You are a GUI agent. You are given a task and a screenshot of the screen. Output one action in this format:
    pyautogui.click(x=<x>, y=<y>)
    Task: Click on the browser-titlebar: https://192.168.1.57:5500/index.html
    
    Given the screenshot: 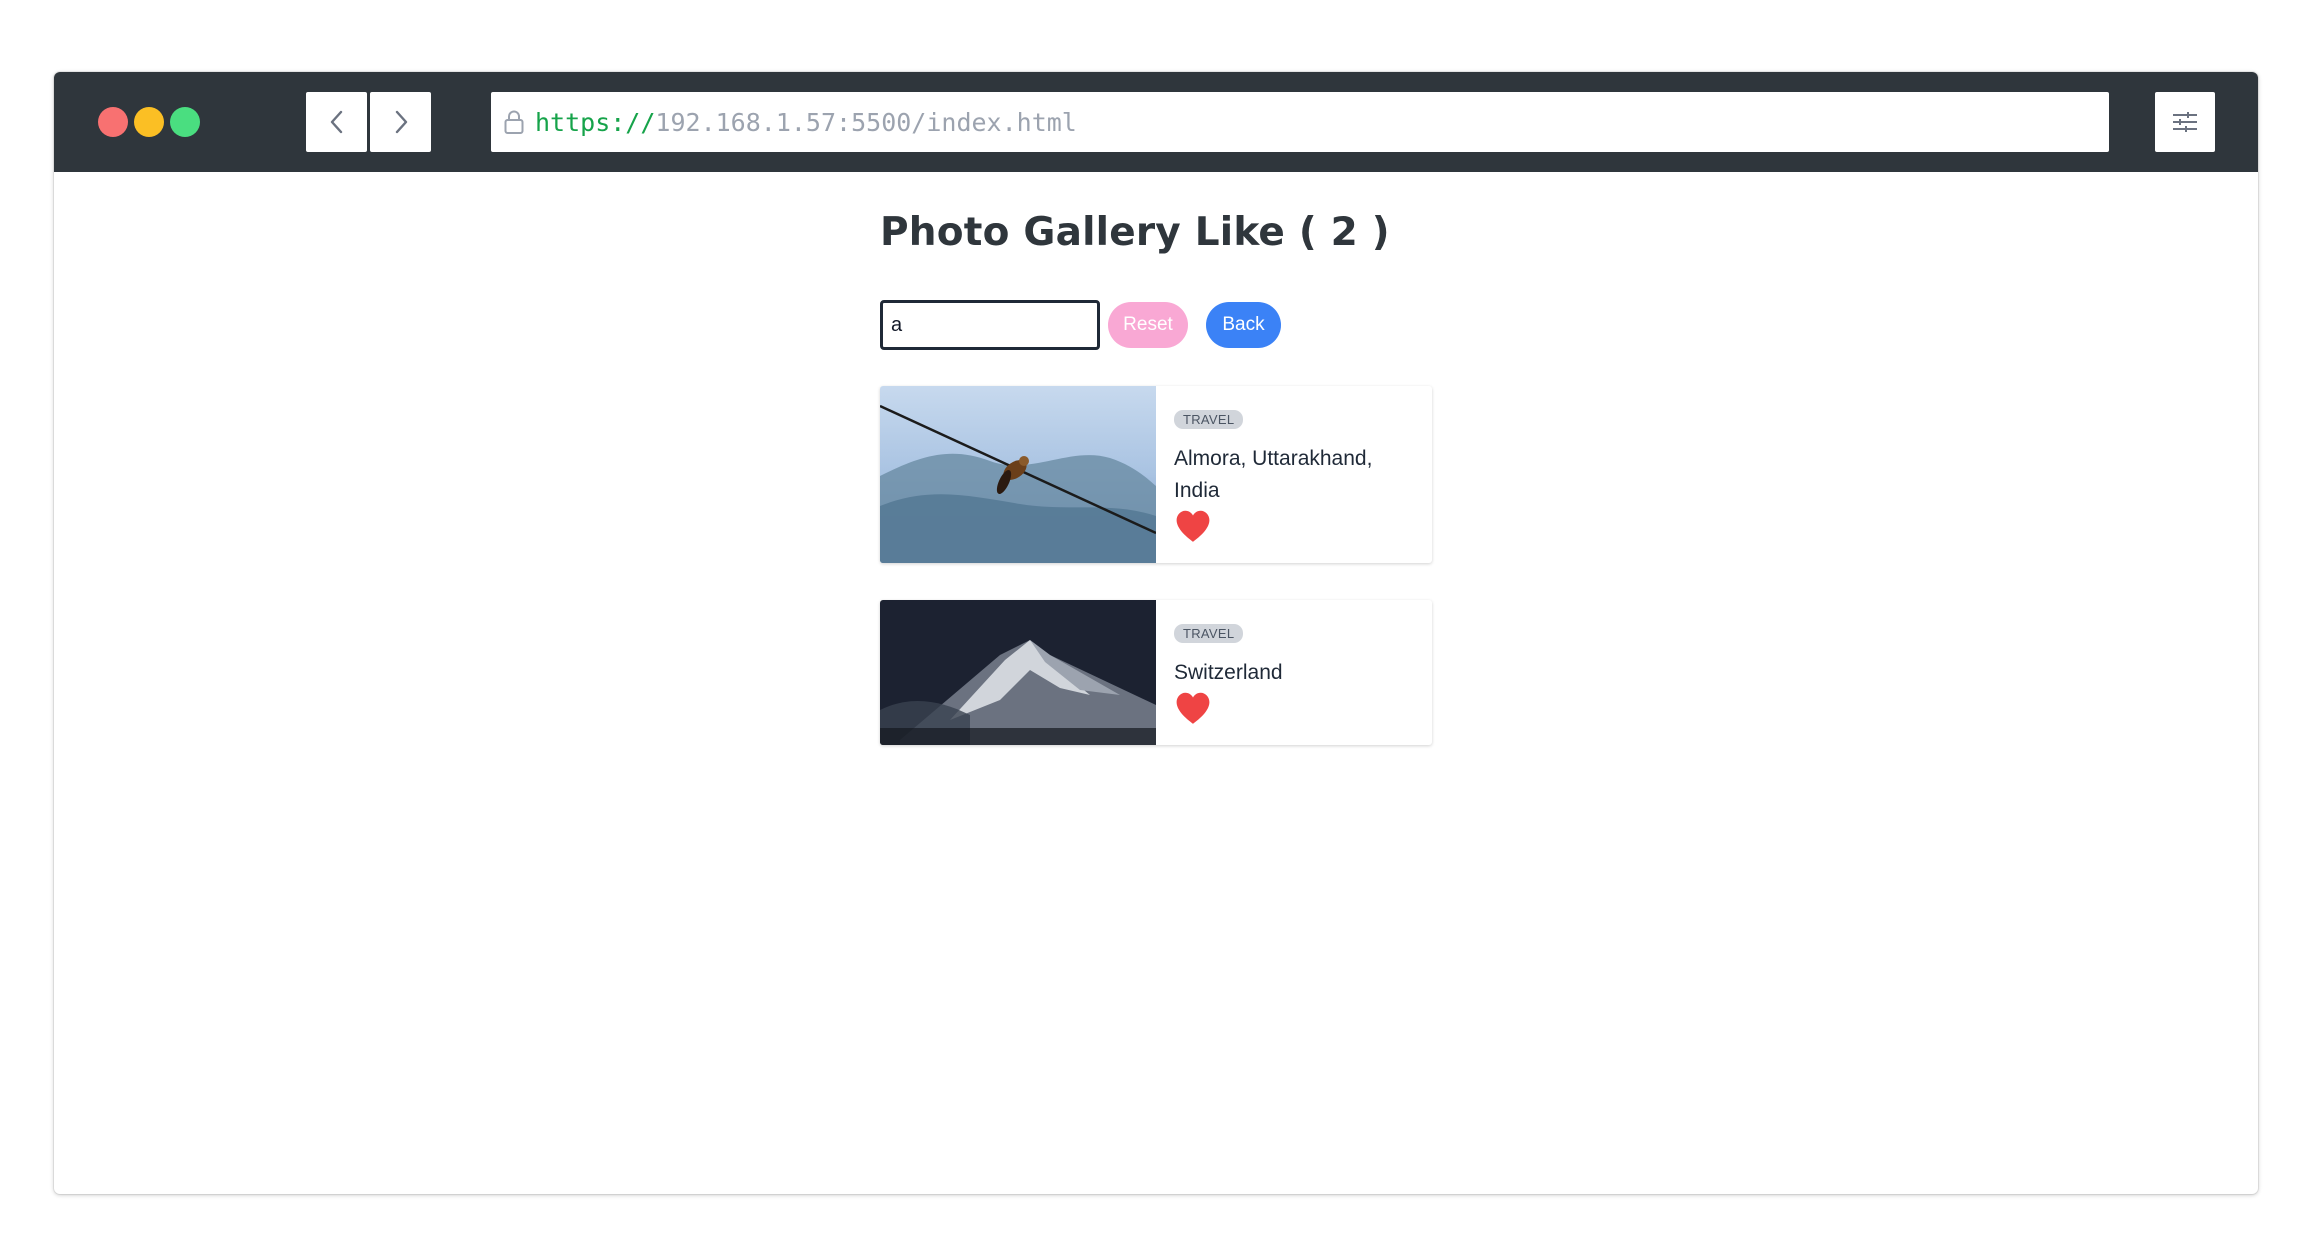 What is the action you would take?
    pyautogui.click(x=1156, y=122)
    